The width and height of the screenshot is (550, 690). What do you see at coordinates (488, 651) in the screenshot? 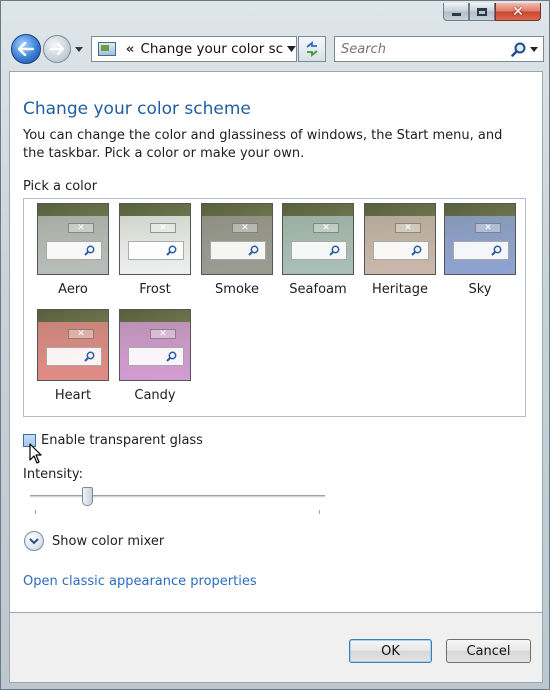
I see `cancel-button: Cancel` at bounding box center [488, 651].